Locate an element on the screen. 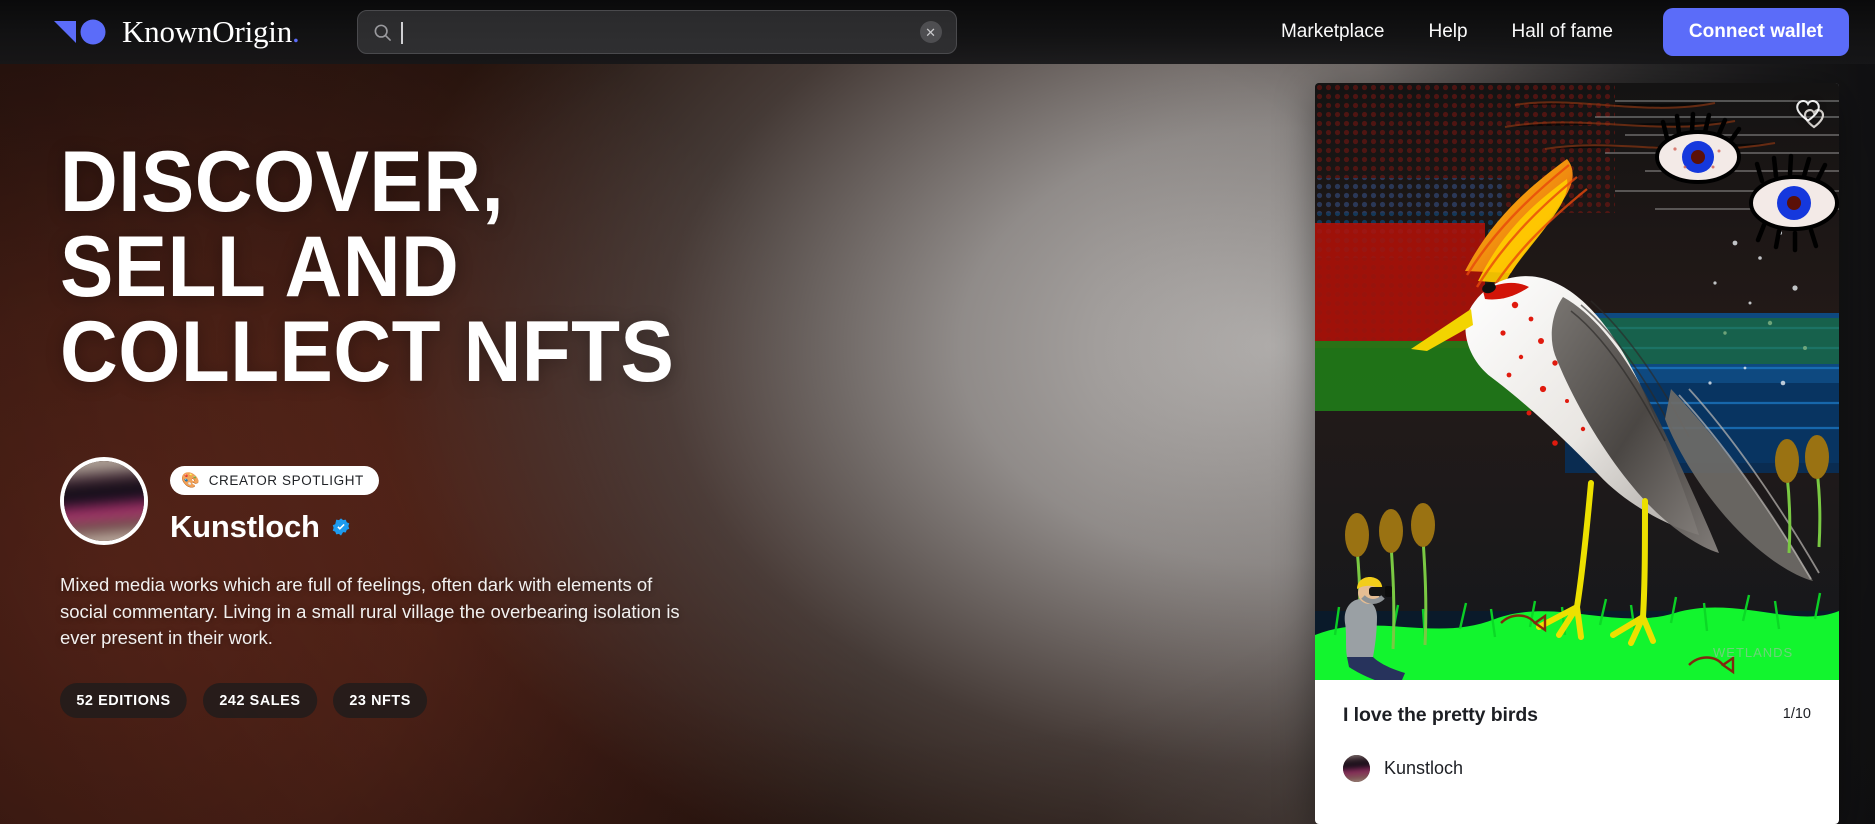 This screenshot has width=1875, height=824. creator-name-row: Kunstloch is located at coordinates (274, 527).